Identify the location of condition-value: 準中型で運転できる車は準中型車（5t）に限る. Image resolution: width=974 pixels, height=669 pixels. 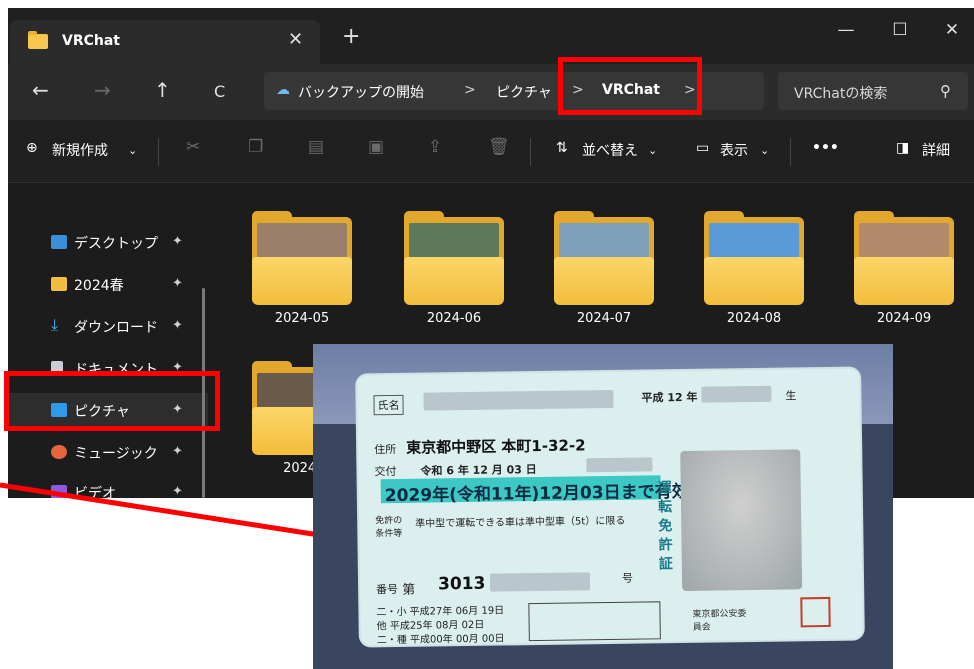
(520, 522).